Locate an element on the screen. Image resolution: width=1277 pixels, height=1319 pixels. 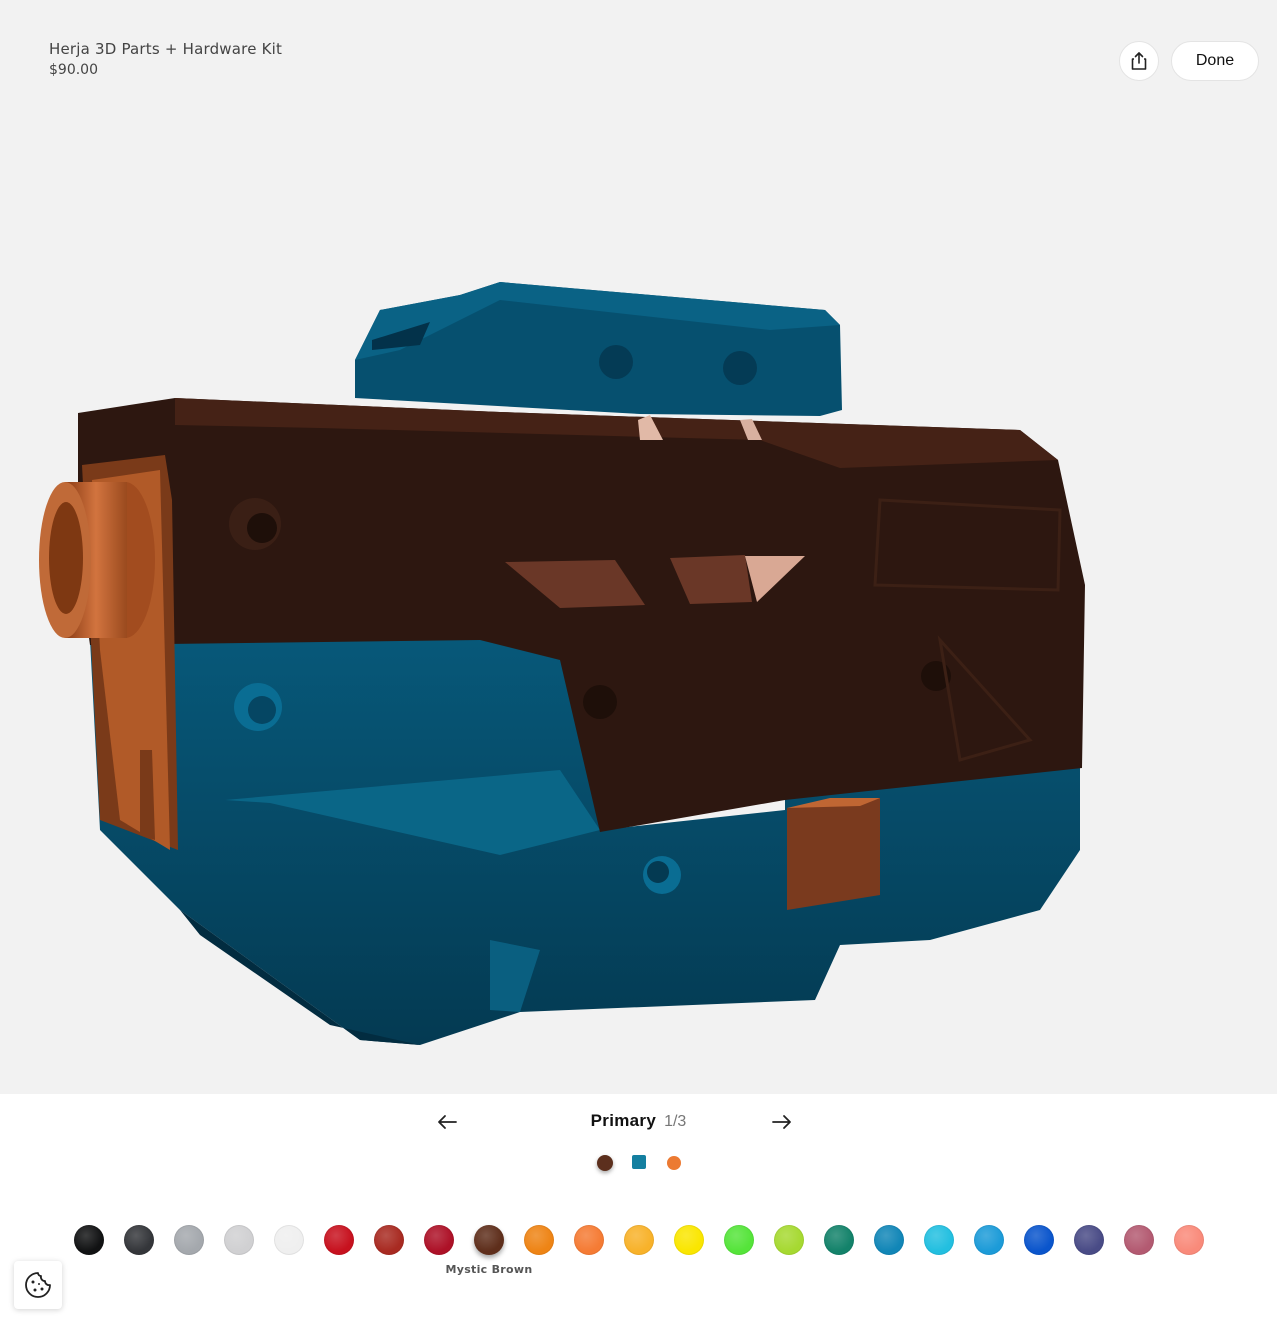
next-part-button is located at coordinates (782, 1122).